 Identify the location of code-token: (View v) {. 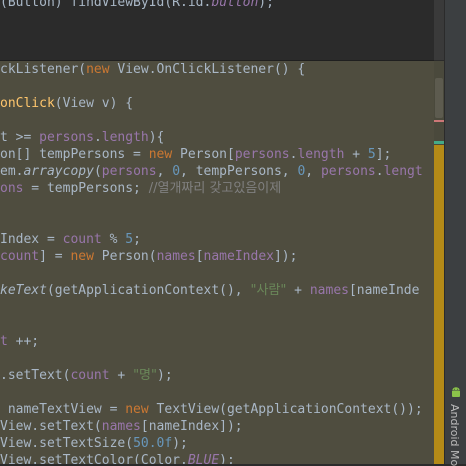
(94, 103).